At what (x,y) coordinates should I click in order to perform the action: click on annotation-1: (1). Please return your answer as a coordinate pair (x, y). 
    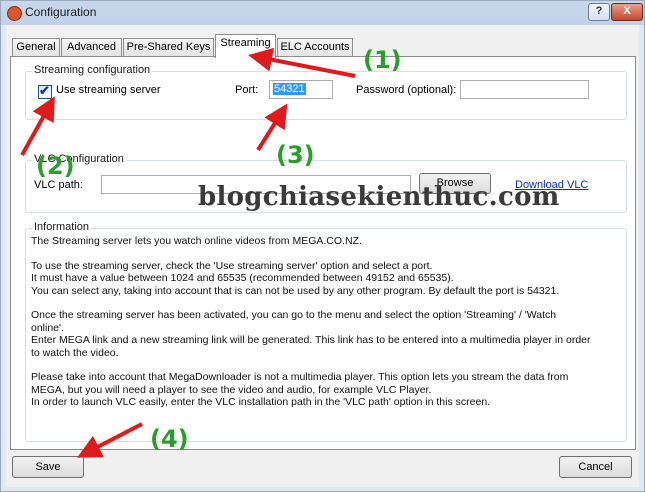
    Looking at the image, I should click on (382, 60).